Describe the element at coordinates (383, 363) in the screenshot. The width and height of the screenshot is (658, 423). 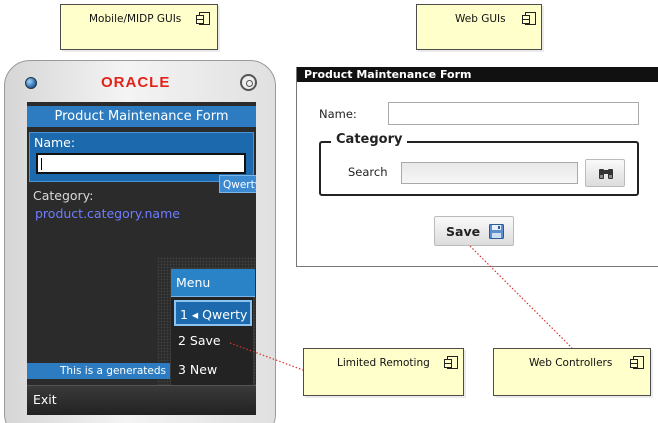
I see `component-label: Limited Remoting` at that location.